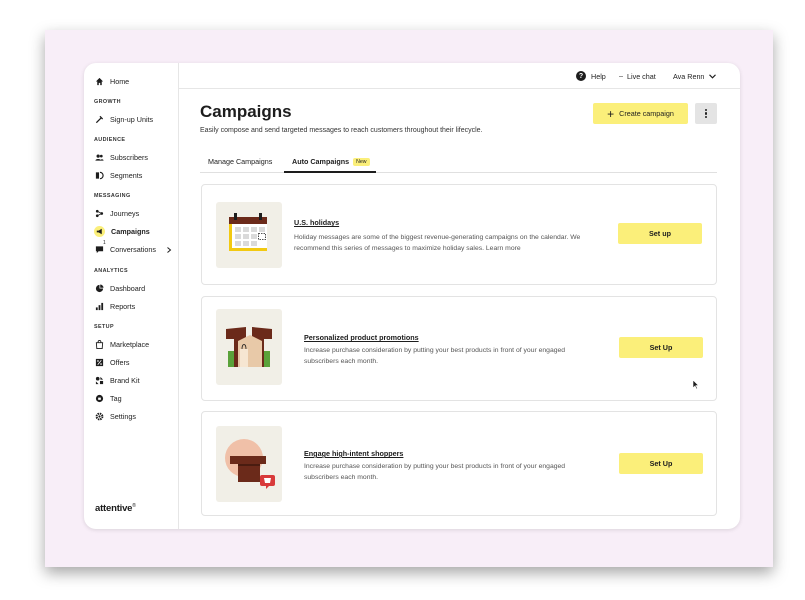 This screenshot has height=600, width=805. I want to click on sidebar-item-label: Conversations, so click(133, 249).